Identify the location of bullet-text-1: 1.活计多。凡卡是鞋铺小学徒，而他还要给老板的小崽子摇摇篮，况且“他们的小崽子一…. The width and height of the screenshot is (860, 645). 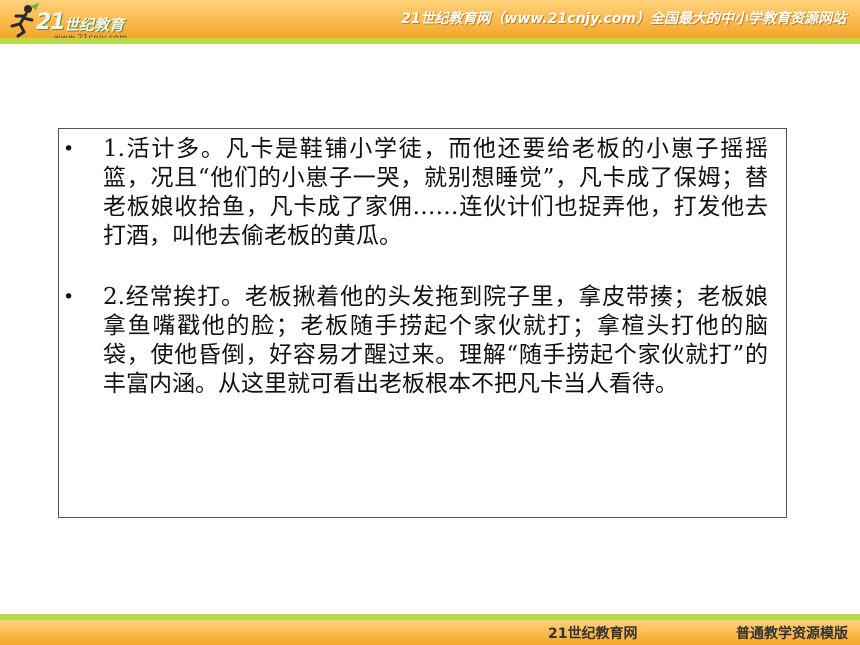
(435, 192).